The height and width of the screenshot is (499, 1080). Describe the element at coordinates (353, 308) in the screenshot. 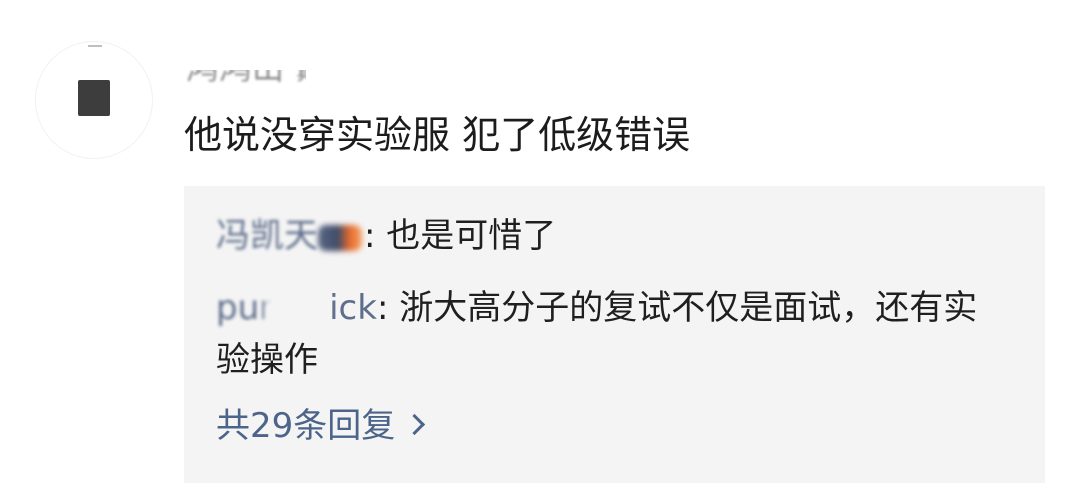

I see `reply-username-suffix: ick` at that location.